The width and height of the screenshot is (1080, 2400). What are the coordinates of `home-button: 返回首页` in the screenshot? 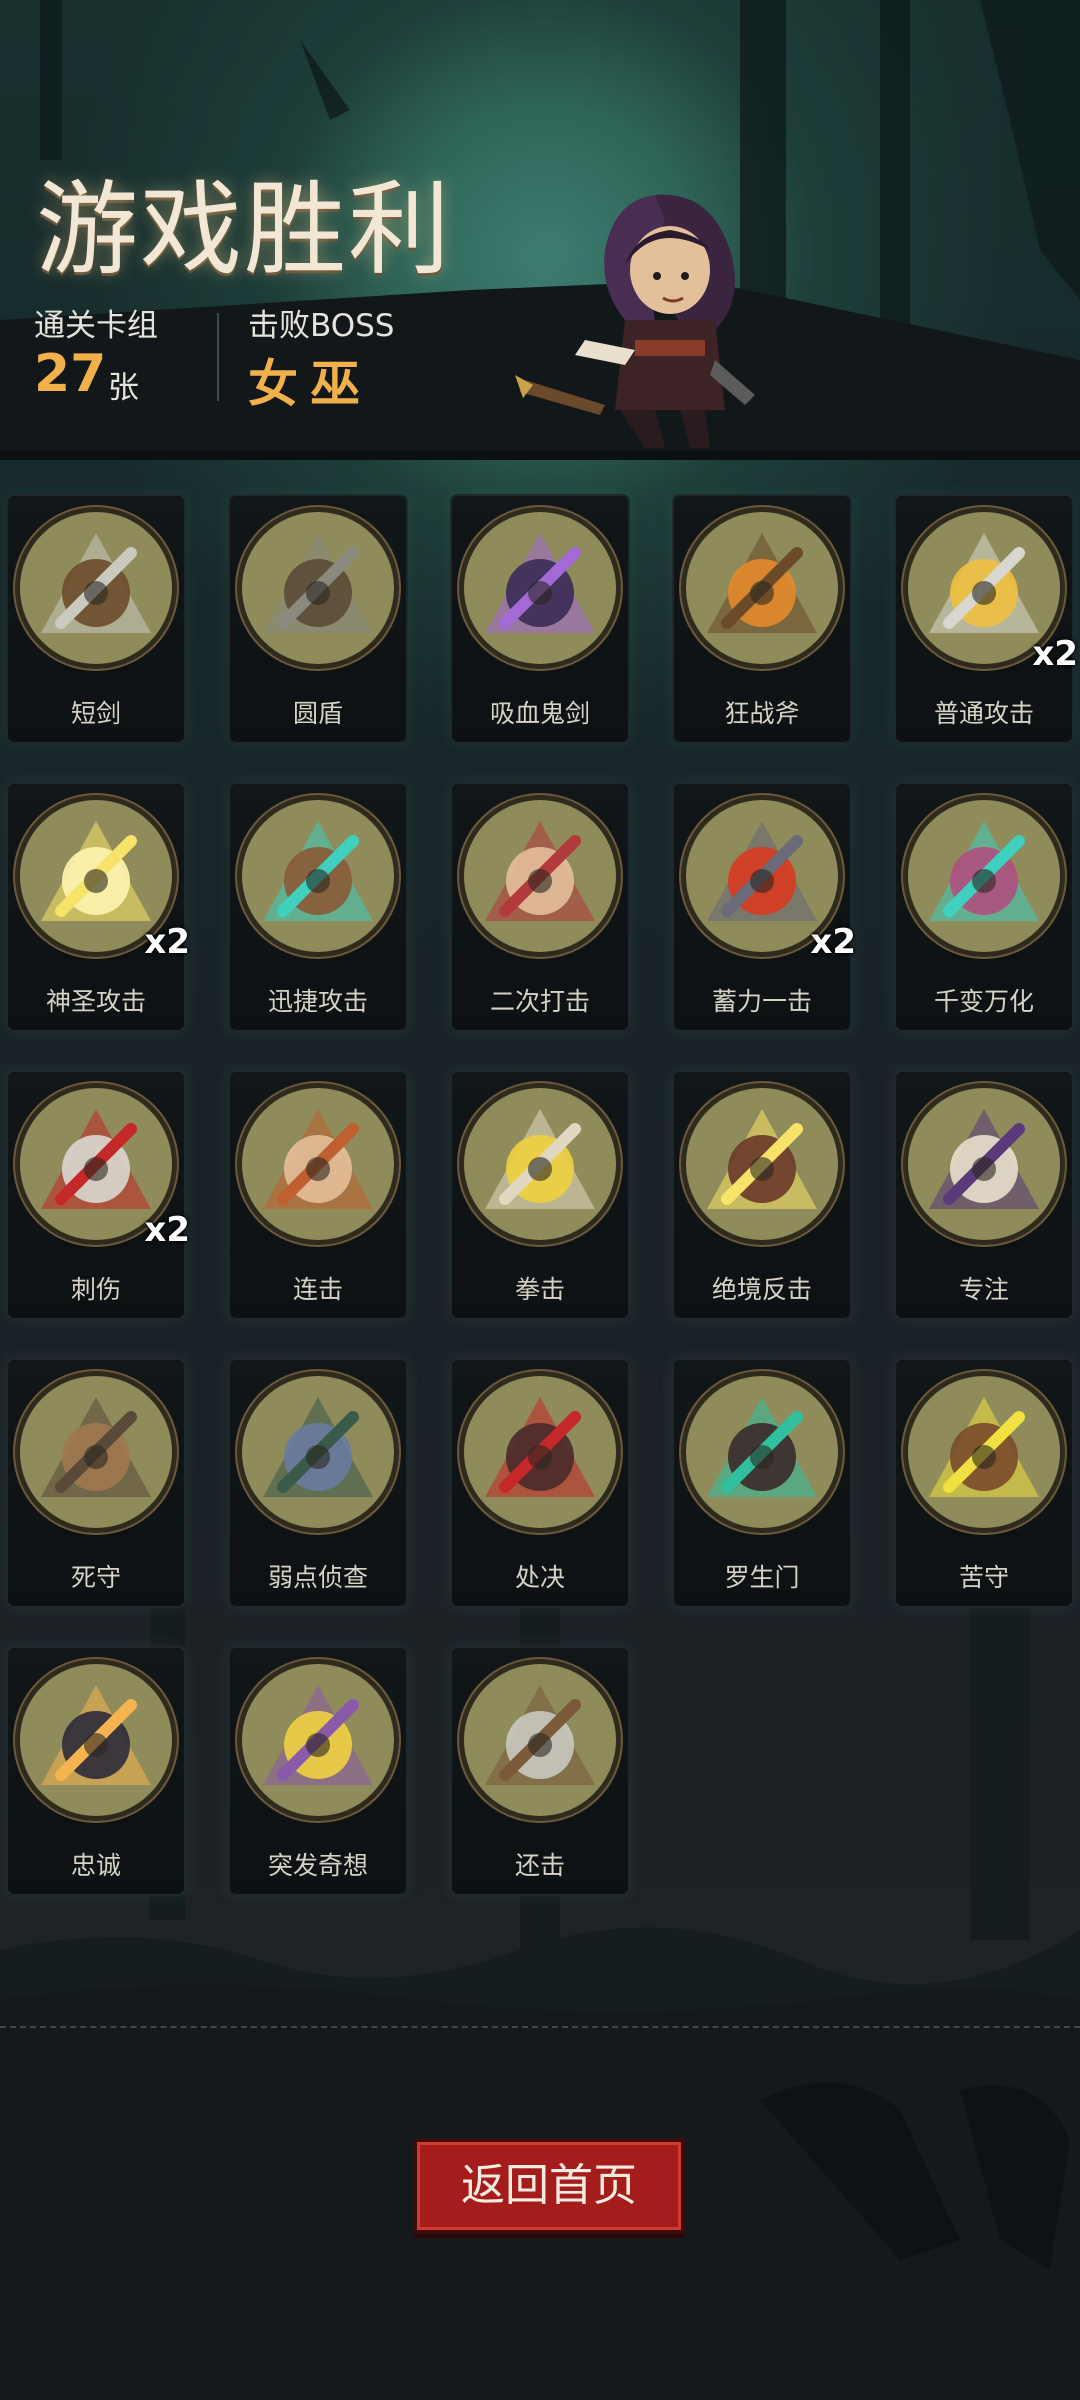 It's located at (549, 2186).